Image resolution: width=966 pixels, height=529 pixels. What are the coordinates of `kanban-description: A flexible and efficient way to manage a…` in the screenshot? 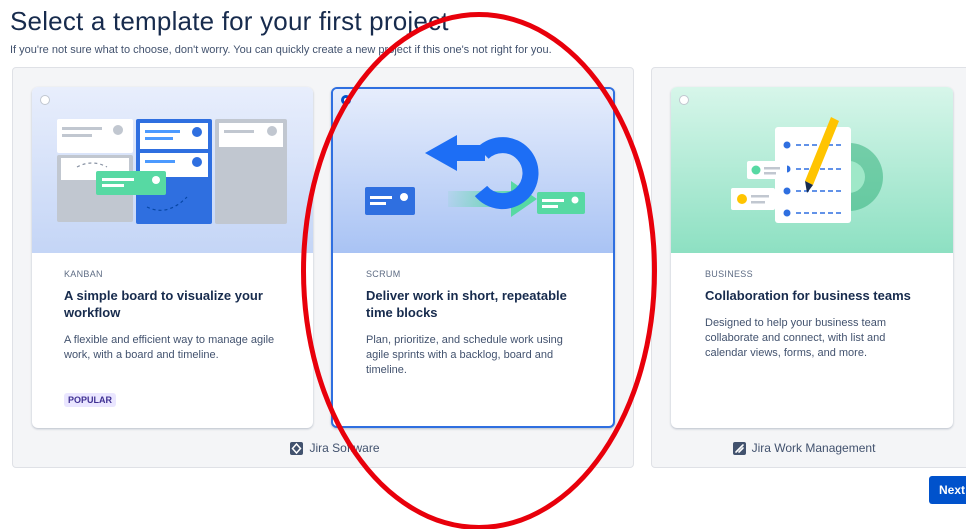 It's located at (169, 347).